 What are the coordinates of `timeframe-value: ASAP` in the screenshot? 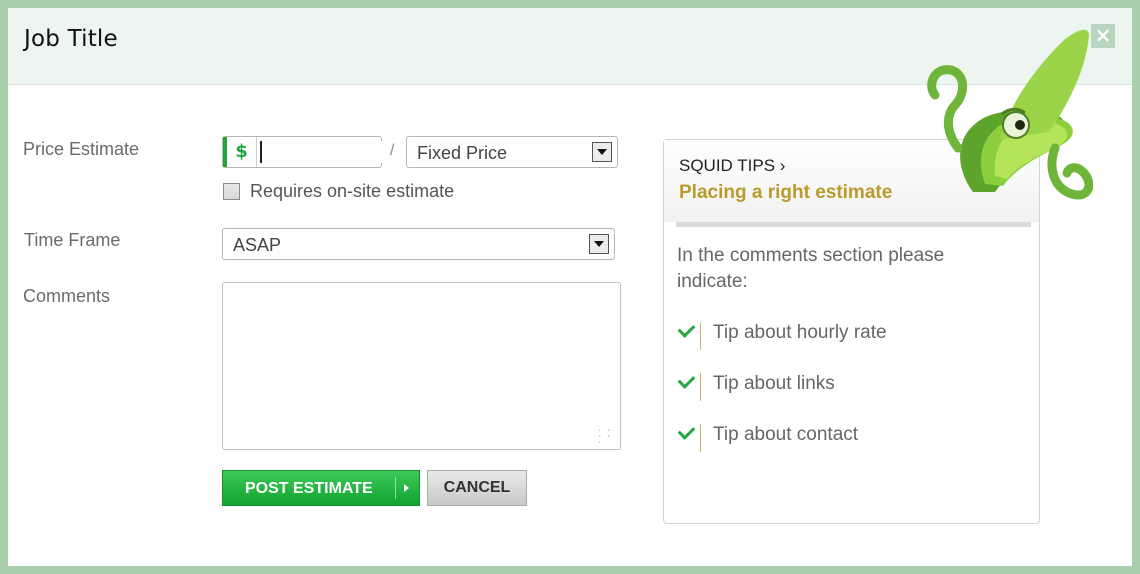 It's located at (257, 245).